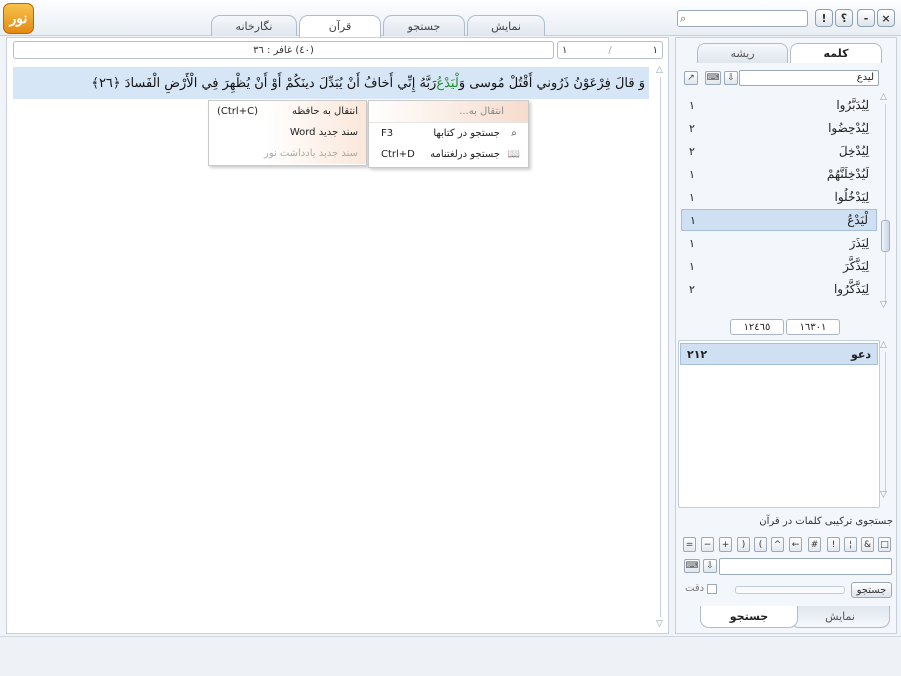 The image size is (901, 676). I want to click on list-item: ٢ لِيَذَّكَّرُوا, so click(779, 289).